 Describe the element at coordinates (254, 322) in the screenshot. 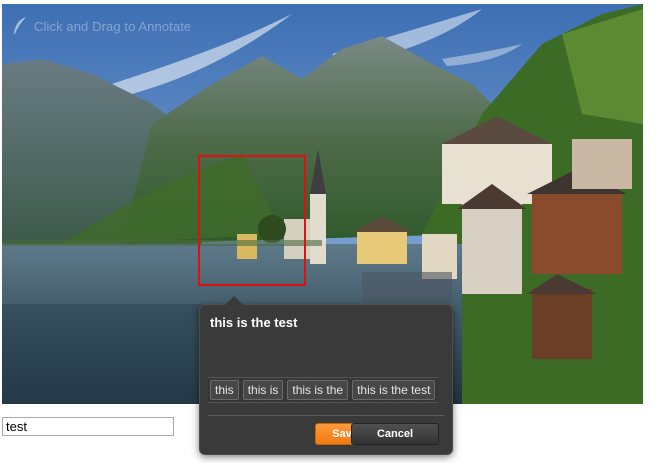

I see `annotation-text: this is the test` at that location.